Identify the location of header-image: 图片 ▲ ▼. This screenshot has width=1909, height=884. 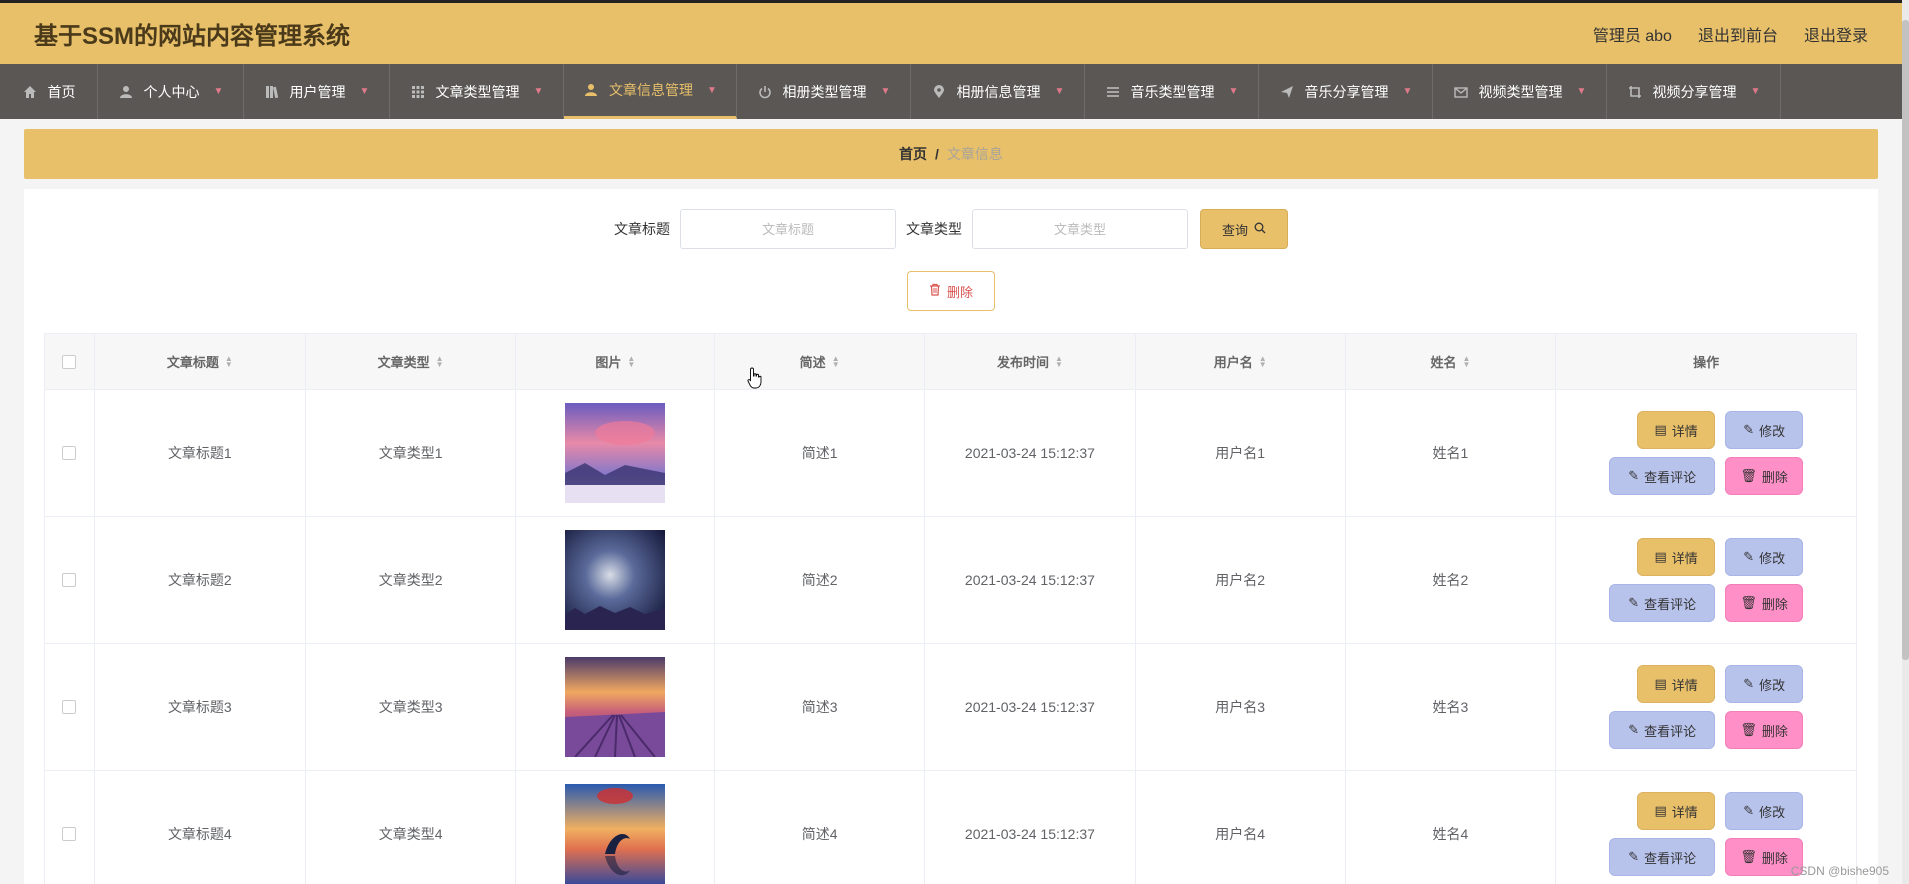
(616, 361).